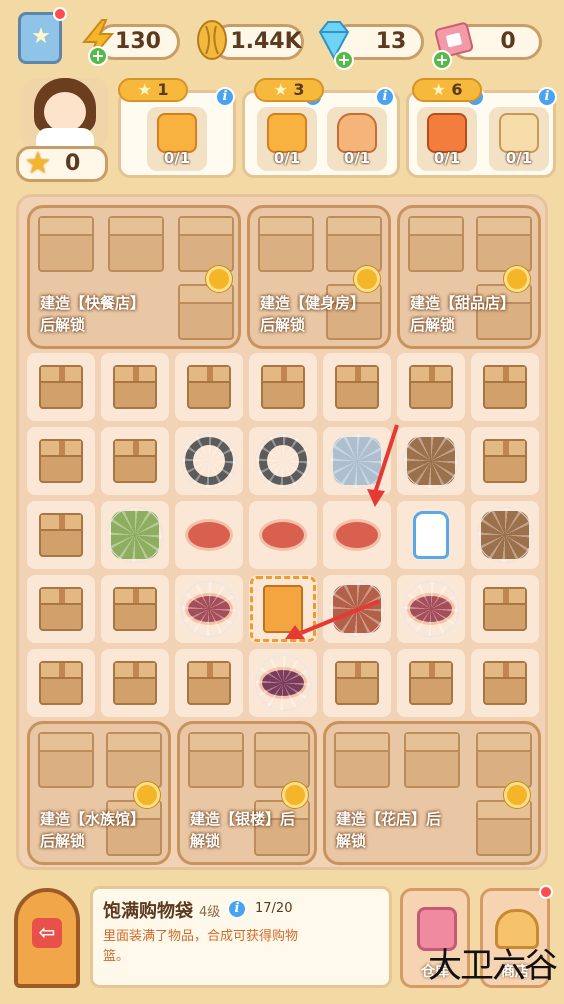 This screenshot has height=1004, width=564. Describe the element at coordinates (442, 60) in the screenshot. I see `add-tickets-button: +` at that location.